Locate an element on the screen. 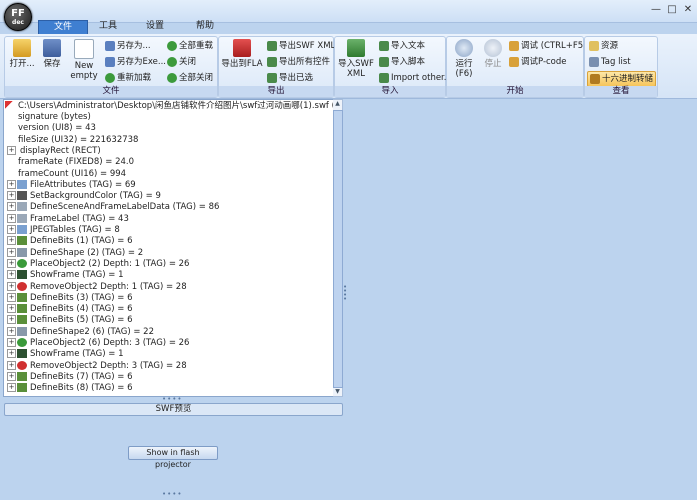  import-swf-xml-button: 导入SWF XML is located at coordinates (356, 59).